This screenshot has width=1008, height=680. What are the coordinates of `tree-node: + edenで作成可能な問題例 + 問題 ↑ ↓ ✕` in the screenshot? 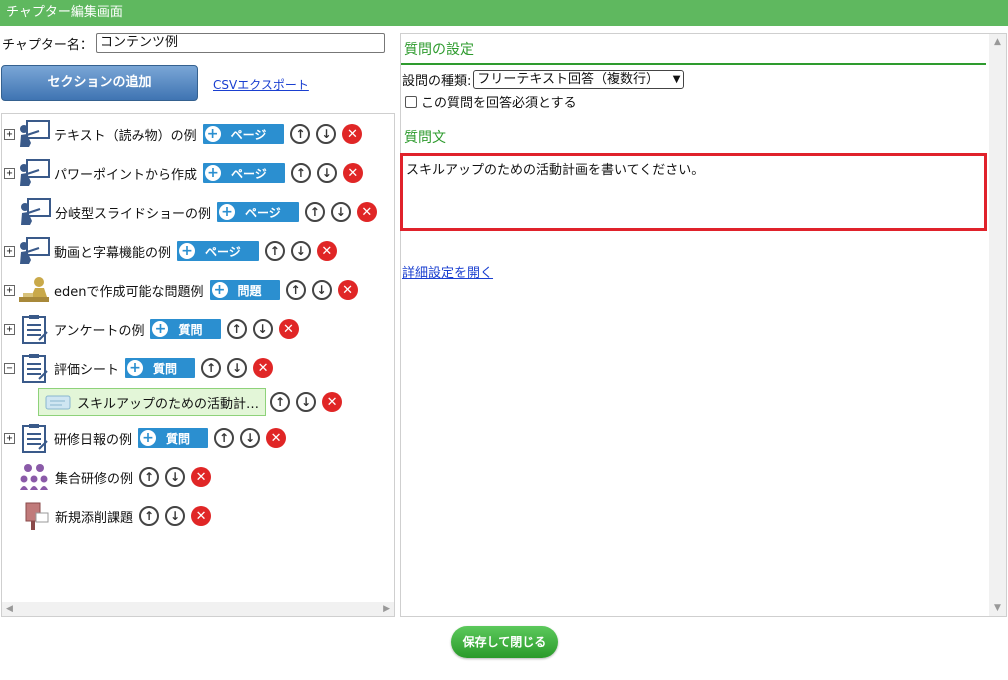 It's located at (181, 290).